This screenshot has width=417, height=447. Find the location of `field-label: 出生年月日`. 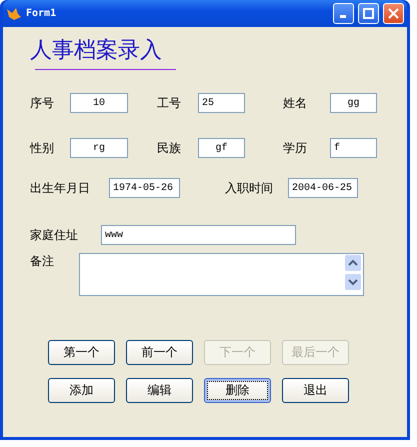

field-label: 出生年月日 is located at coordinates (60, 188).